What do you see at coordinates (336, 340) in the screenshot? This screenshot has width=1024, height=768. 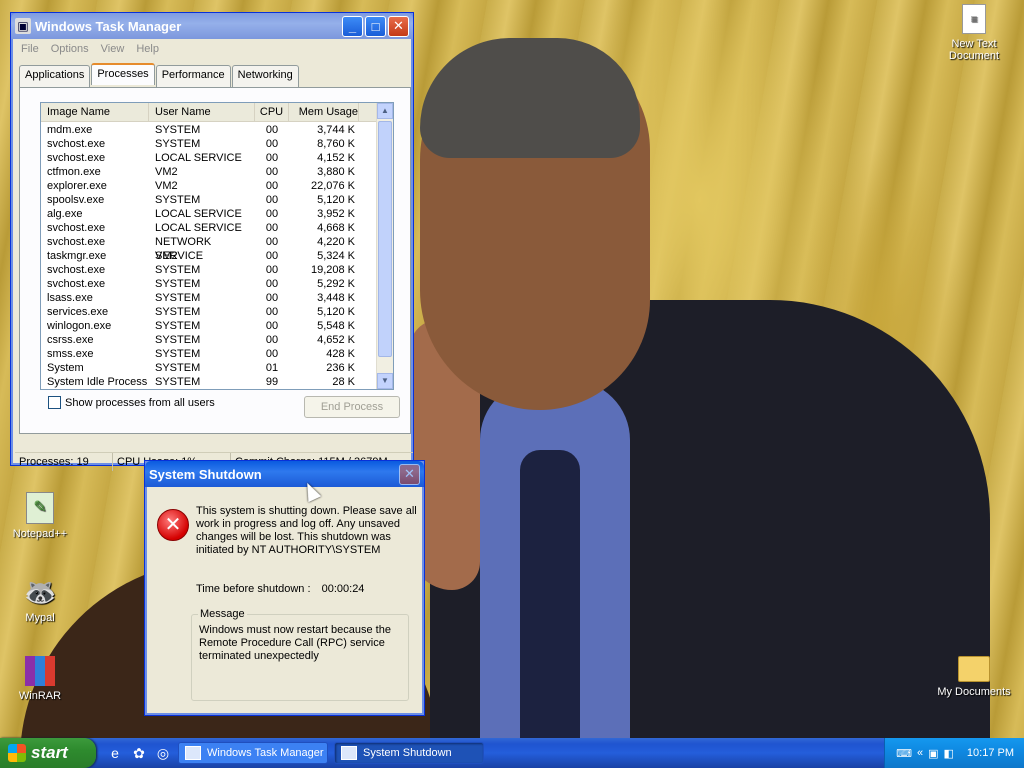 I see `cell-mem-usage: 4,652 K` at bounding box center [336, 340].